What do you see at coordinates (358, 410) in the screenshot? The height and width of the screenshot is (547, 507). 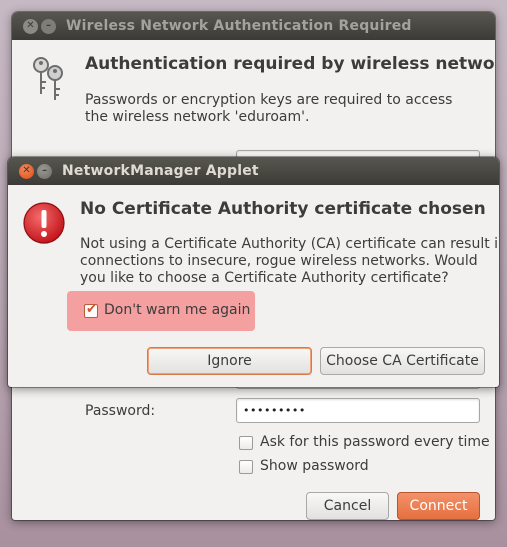 I see `password-field: •••••••••` at bounding box center [358, 410].